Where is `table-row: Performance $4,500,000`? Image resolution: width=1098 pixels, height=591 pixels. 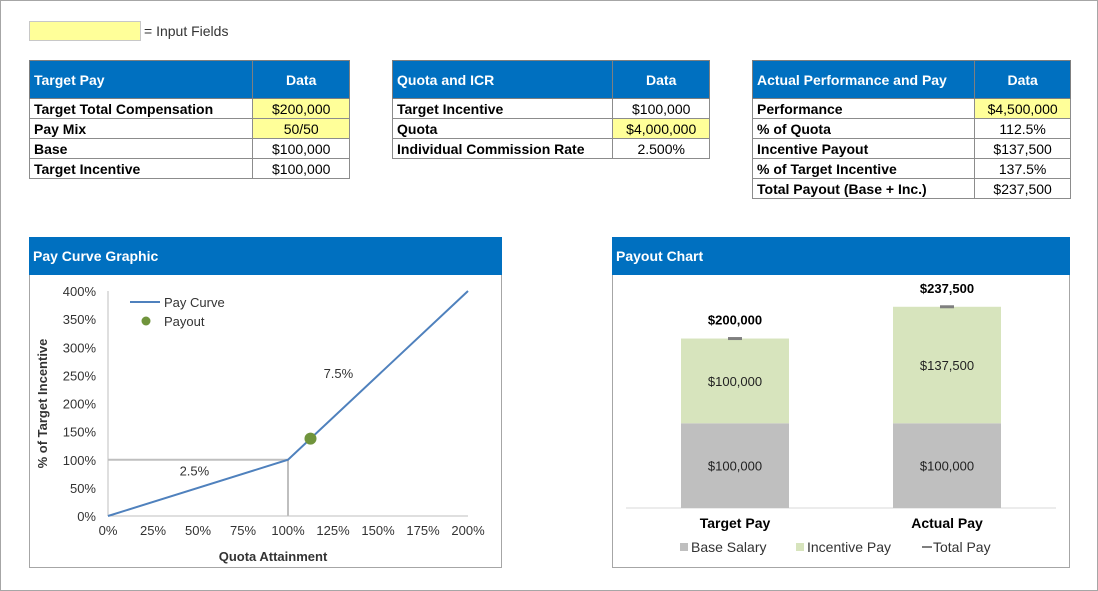 table-row: Performance $4,500,000 is located at coordinates (911, 108).